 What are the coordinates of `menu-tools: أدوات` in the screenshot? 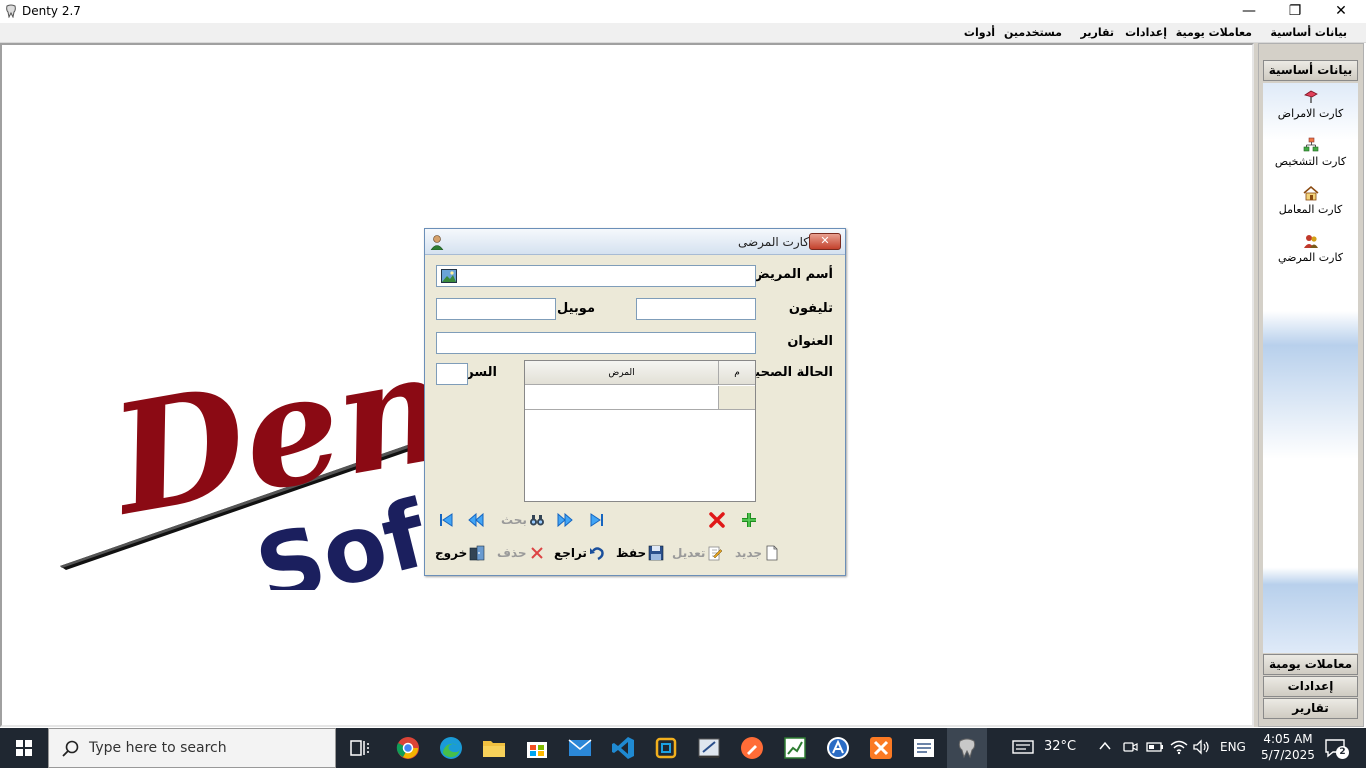 It's located at (979, 32).